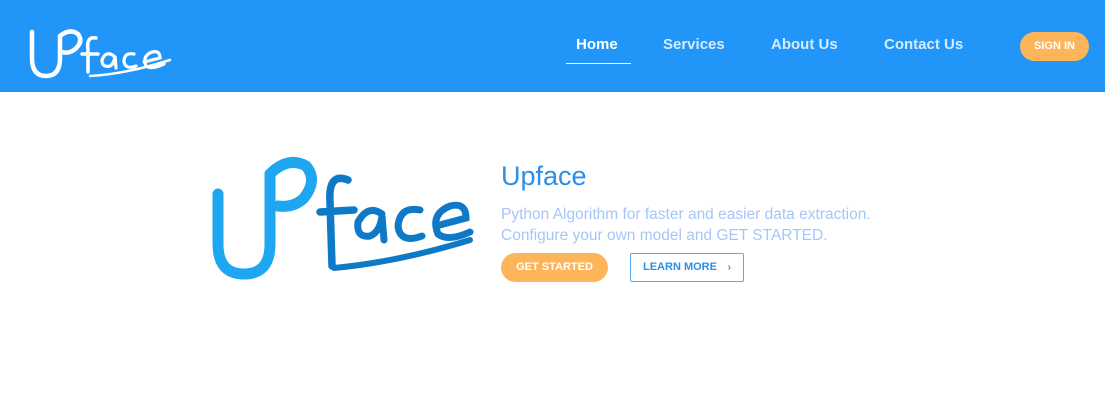 The width and height of the screenshot is (1105, 406). What do you see at coordinates (544, 176) in the screenshot?
I see `hero-title: Upface` at bounding box center [544, 176].